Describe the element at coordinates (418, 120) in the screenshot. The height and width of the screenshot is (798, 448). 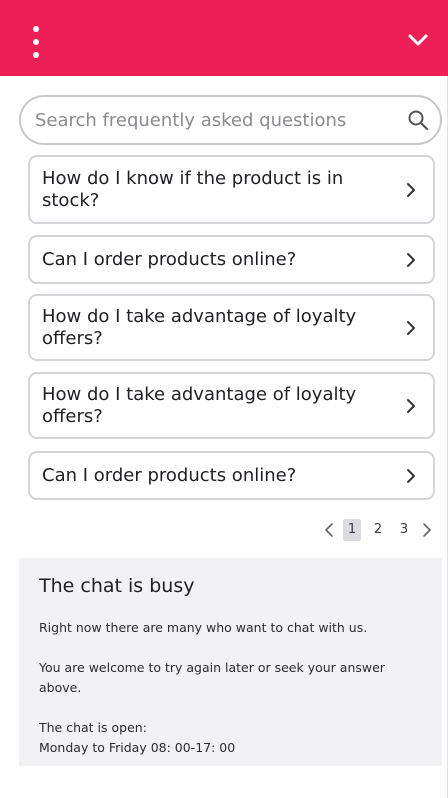
I see `search-icon` at that location.